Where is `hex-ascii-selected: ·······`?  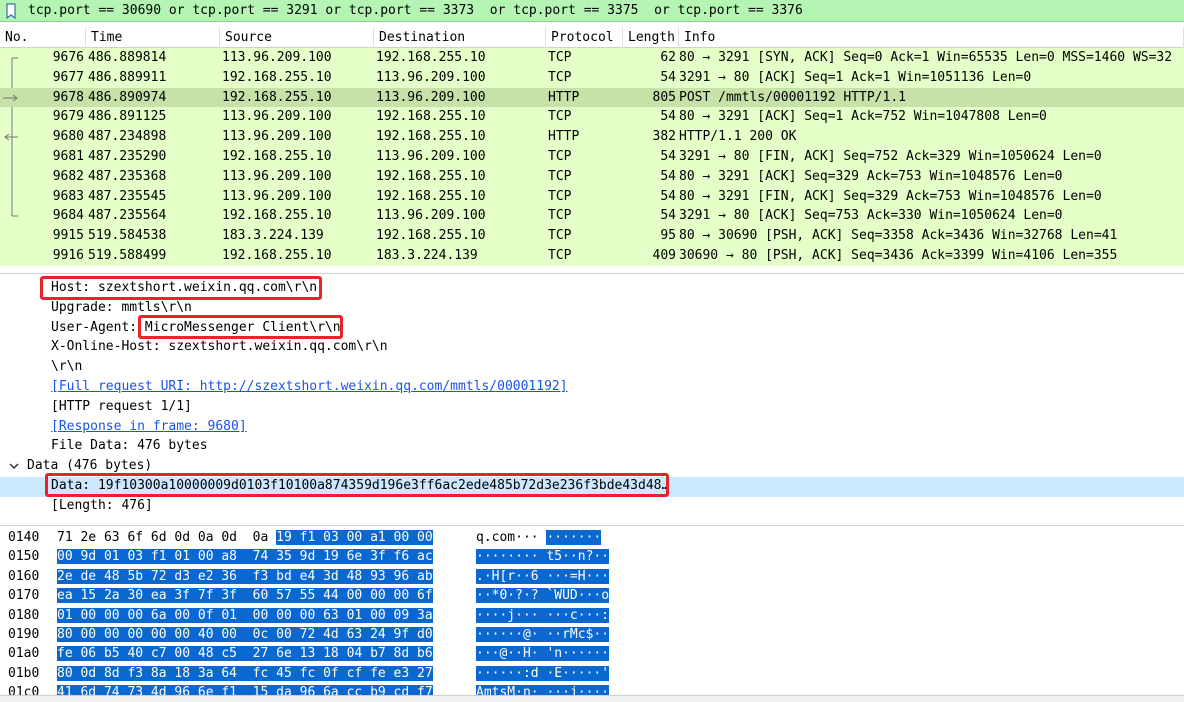 hex-ascii-selected: ······· is located at coordinates (574, 537).